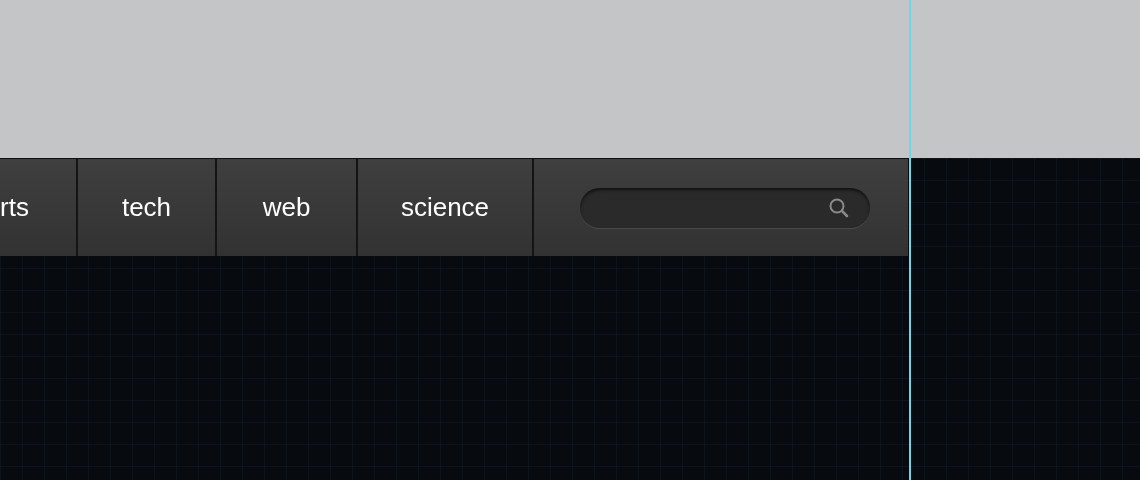  I want to click on nav-tab: rts, so click(39, 207).